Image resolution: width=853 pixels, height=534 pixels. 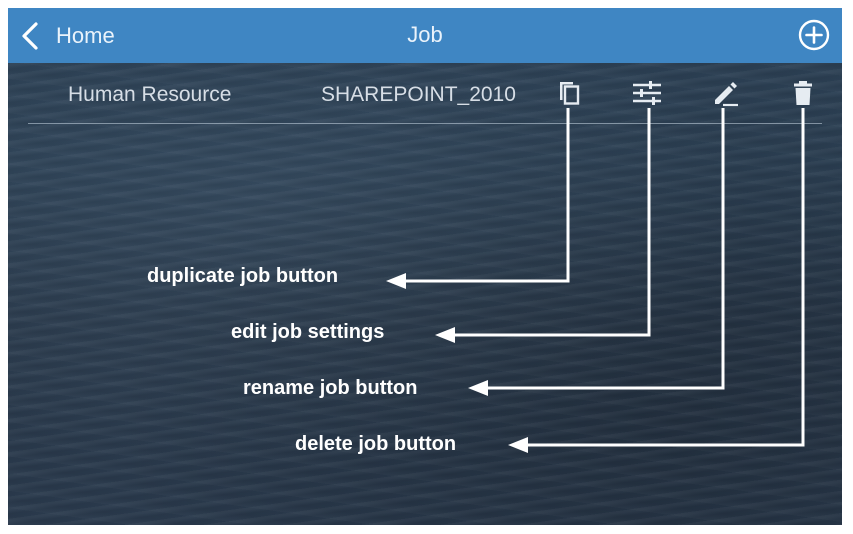 What do you see at coordinates (445, 335) in the screenshot?
I see `settings-arrowhead` at bounding box center [445, 335].